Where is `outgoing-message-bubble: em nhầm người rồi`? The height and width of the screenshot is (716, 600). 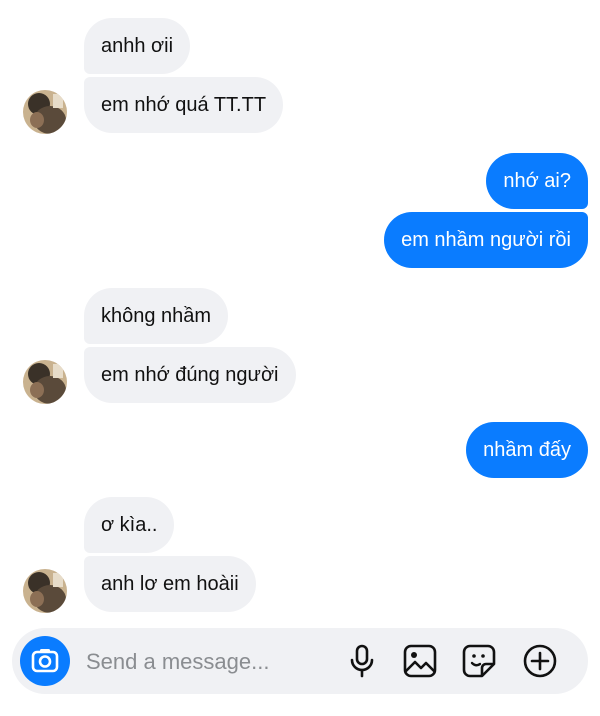
outgoing-message-bubble: em nhầm người rồi is located at coordinates (486, 240).